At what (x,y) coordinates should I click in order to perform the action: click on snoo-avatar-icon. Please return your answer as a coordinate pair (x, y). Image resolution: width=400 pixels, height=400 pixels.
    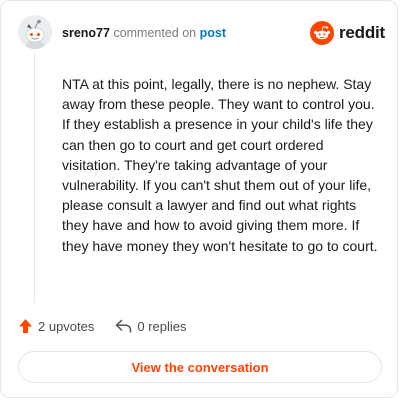
    Looking at the image, I should click on (35, 32).